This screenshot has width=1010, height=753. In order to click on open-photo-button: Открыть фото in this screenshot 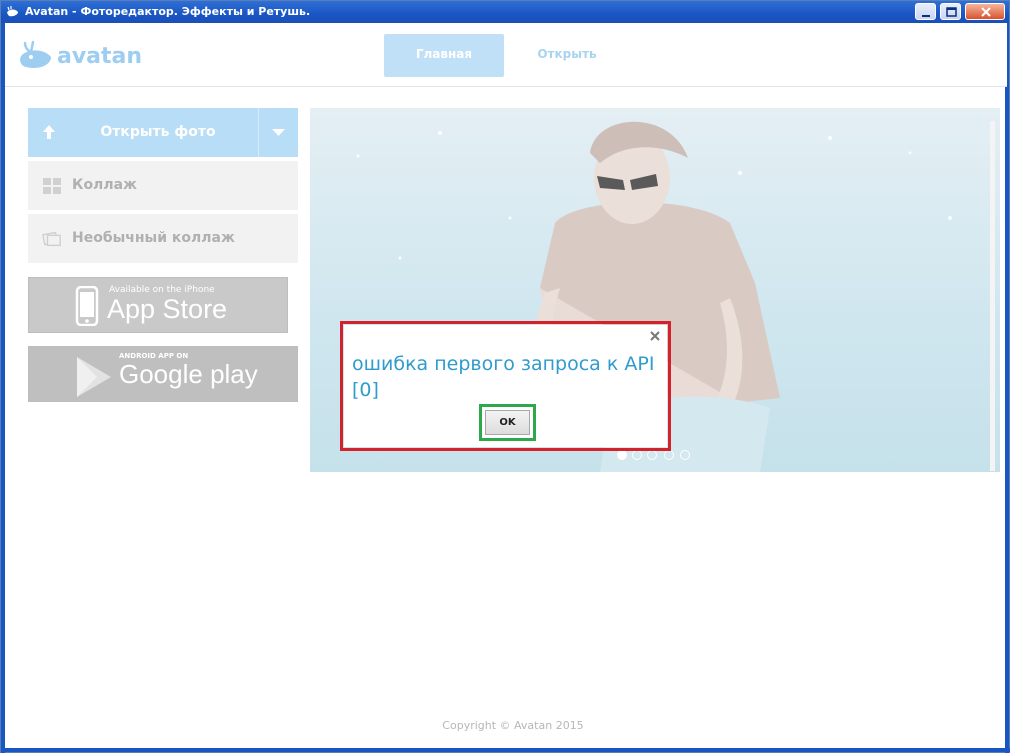, I will do `click(163, 132)`.